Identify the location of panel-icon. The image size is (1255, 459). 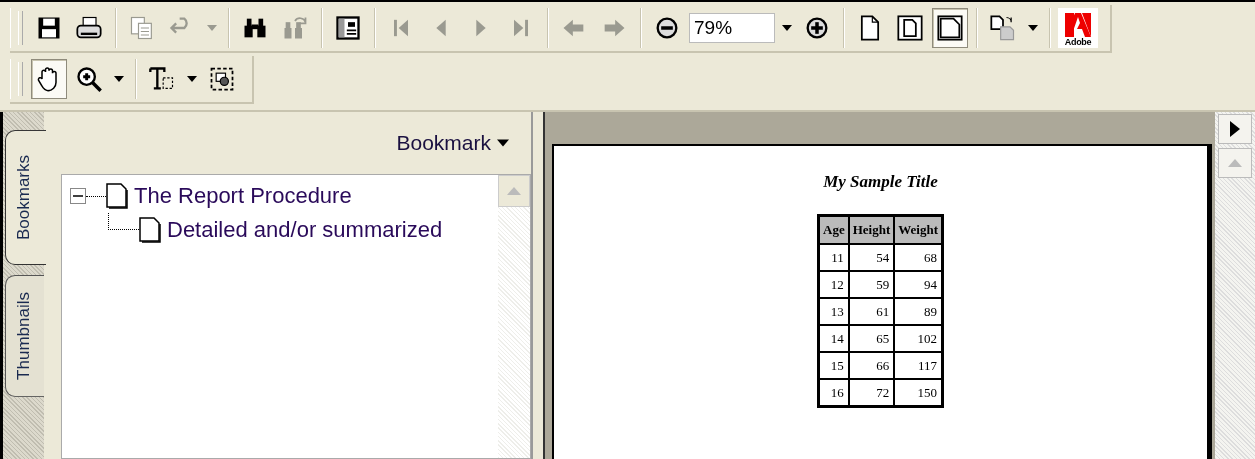
(348, 28).